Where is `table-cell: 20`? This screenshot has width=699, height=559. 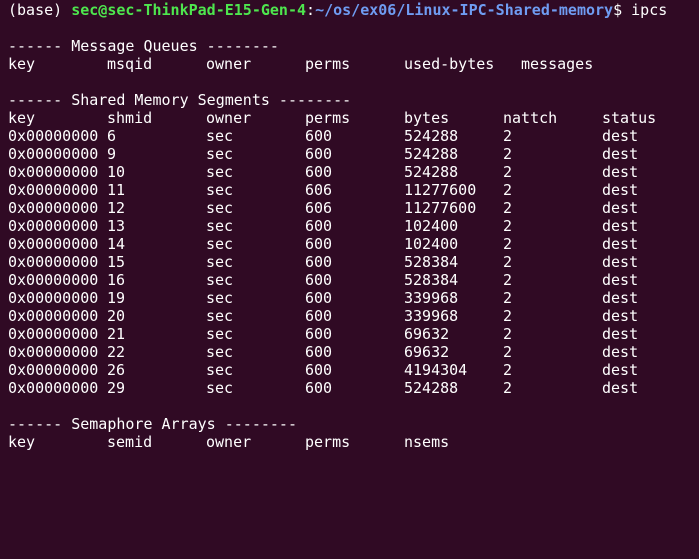
table-cell: 20 is located at coordinates (116, 316).